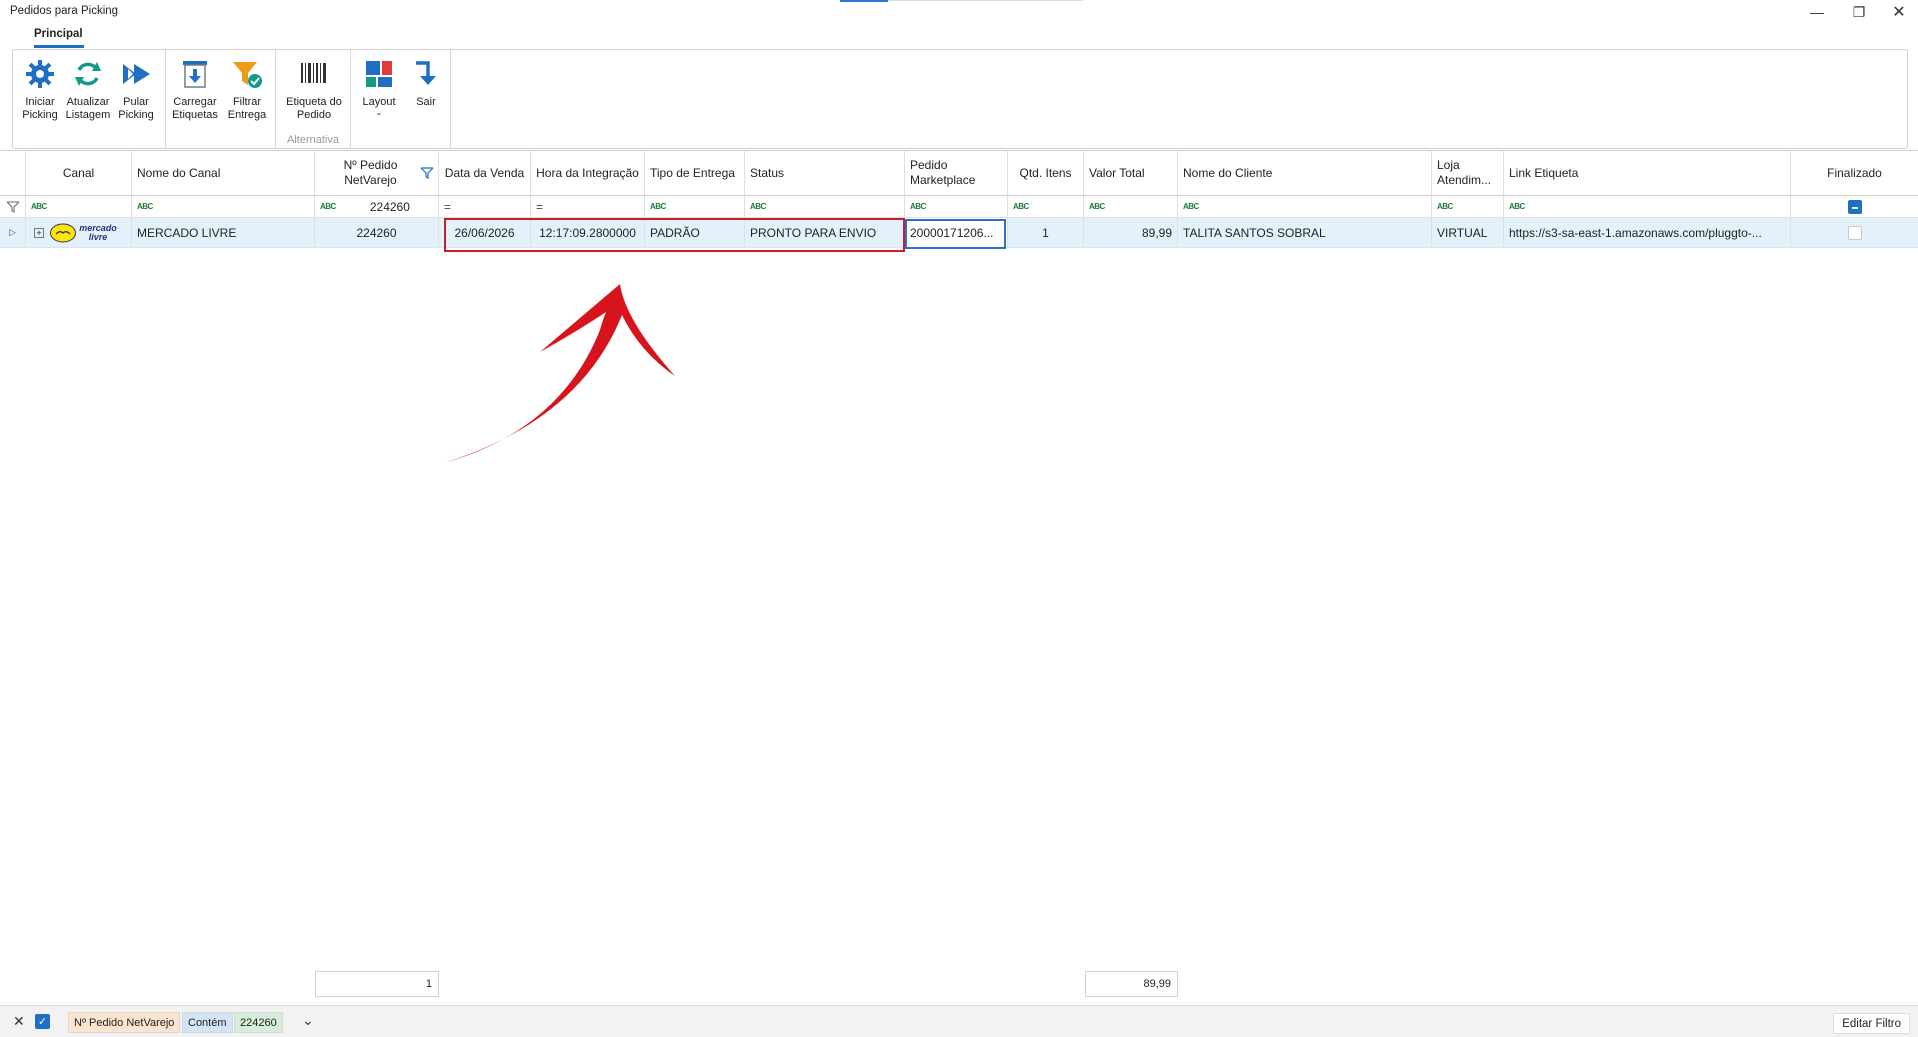 The width and height of the screenshot is (1918, 1037). Describe the element at coordinates (1859, 12) in the screenshot. I see `restore-button: ❐` at that location.